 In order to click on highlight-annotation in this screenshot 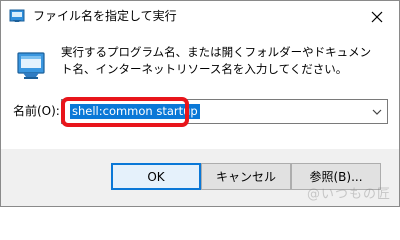, I will do `click(125, 112)`.